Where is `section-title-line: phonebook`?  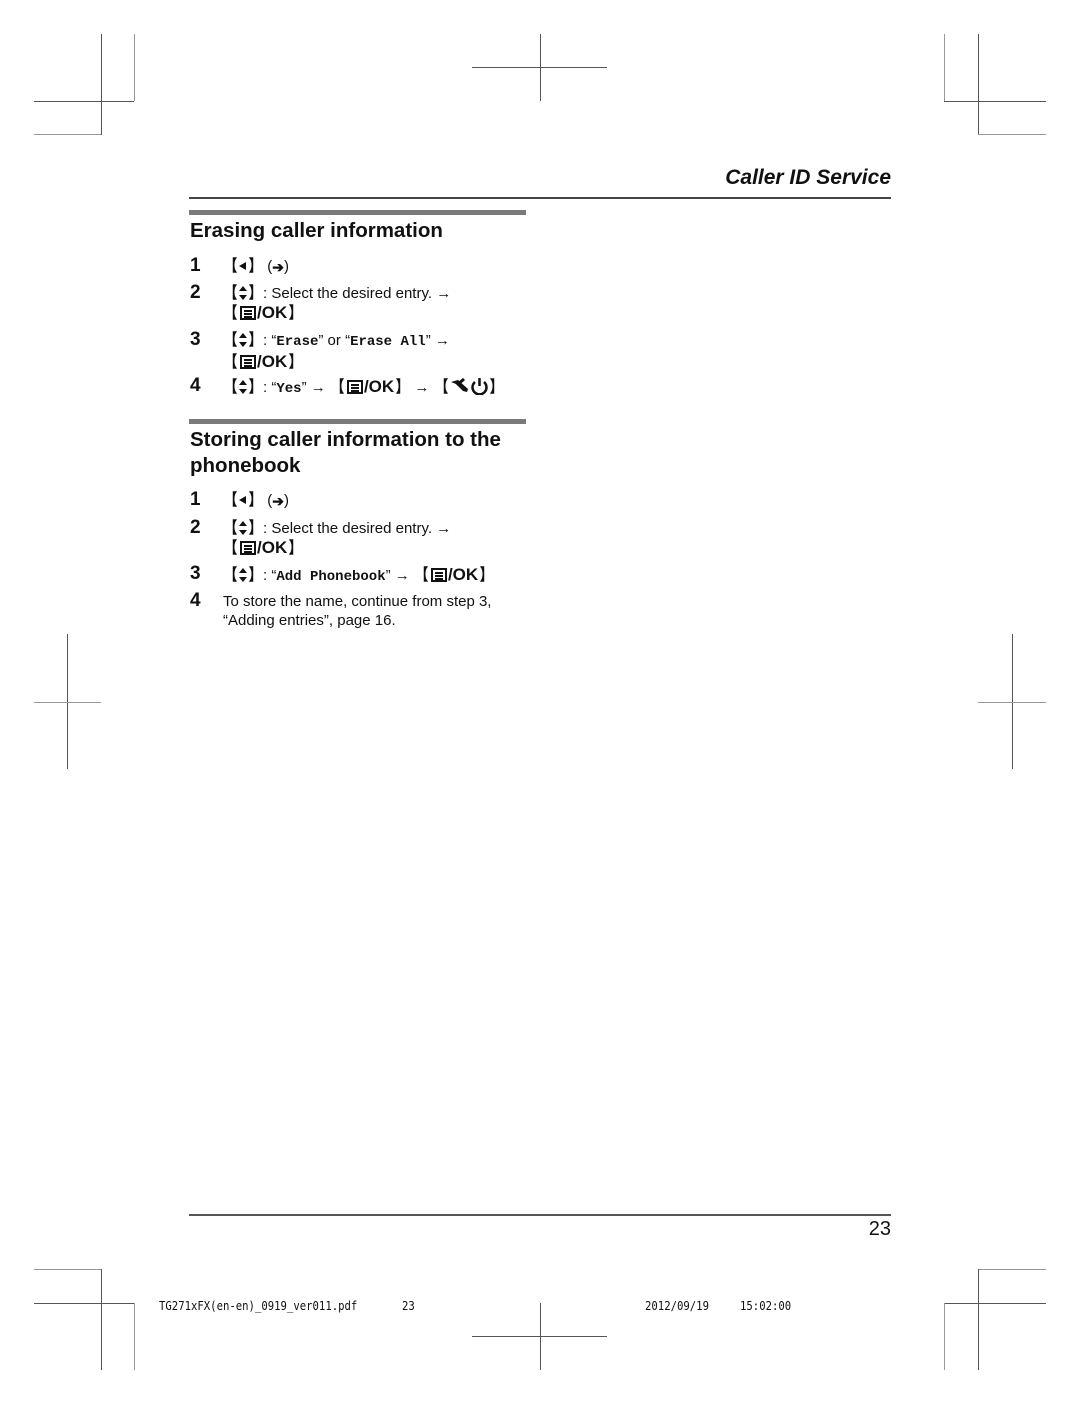 section-title-line: phonebook is located at coordinates (245, 465).